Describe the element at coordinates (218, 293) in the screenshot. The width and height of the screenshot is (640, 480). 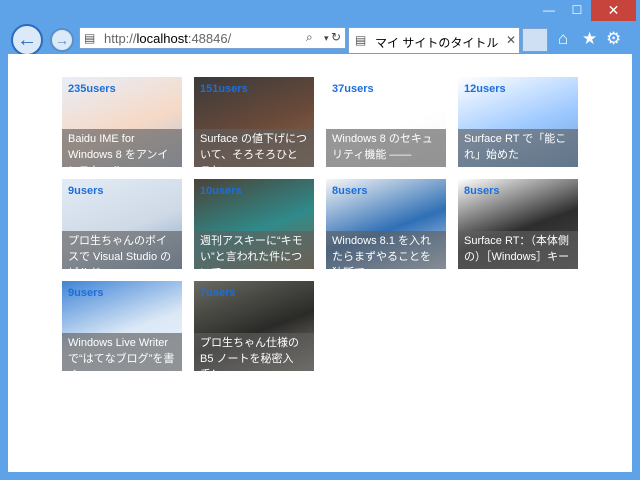
I see `bookmark-count: 7users` at that location.